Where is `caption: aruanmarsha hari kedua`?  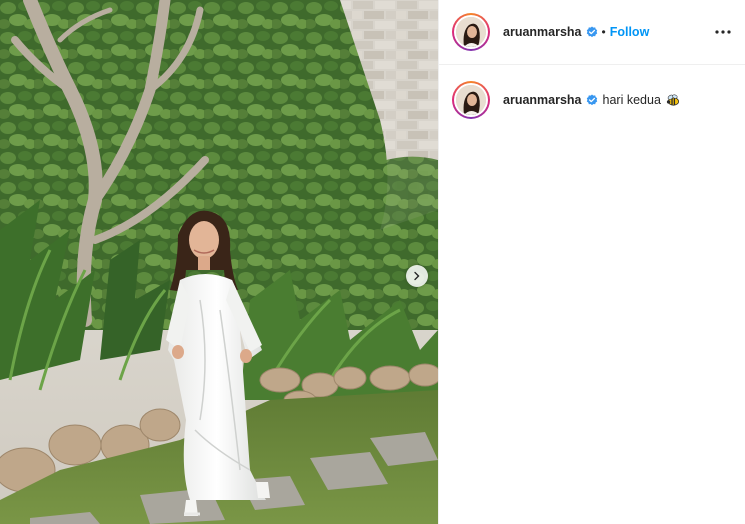 caption: aruanmarsha hari kedua is located at coordinates (592, 92).